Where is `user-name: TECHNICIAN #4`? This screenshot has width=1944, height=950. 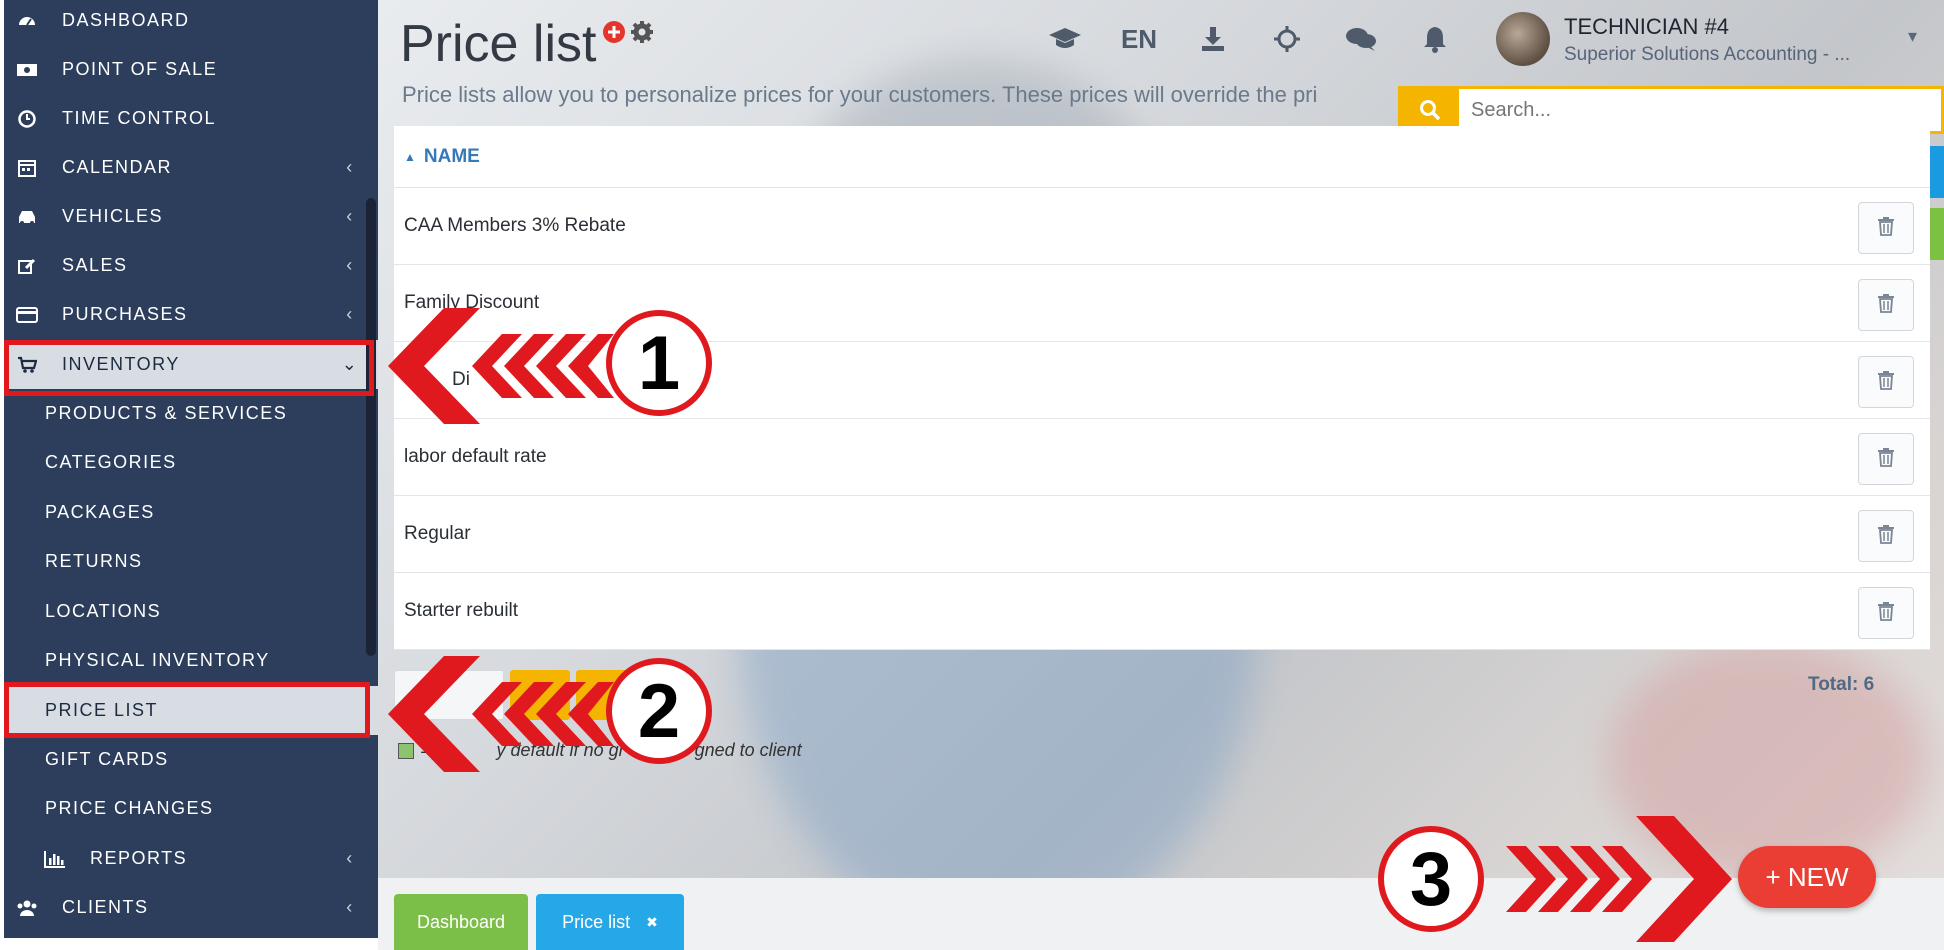
user-name: TECHNICIAN #4 is located at coordinates (1647, 26).